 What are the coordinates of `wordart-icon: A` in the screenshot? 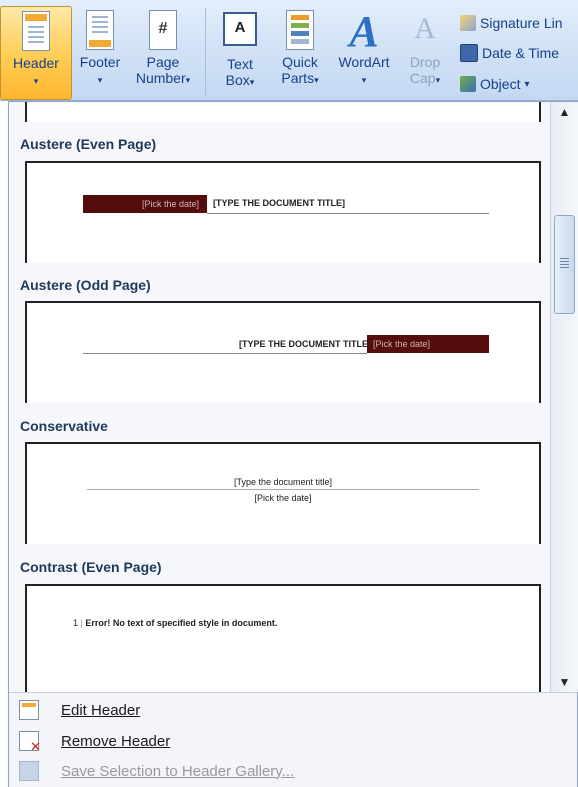 It's located at (364, 31).